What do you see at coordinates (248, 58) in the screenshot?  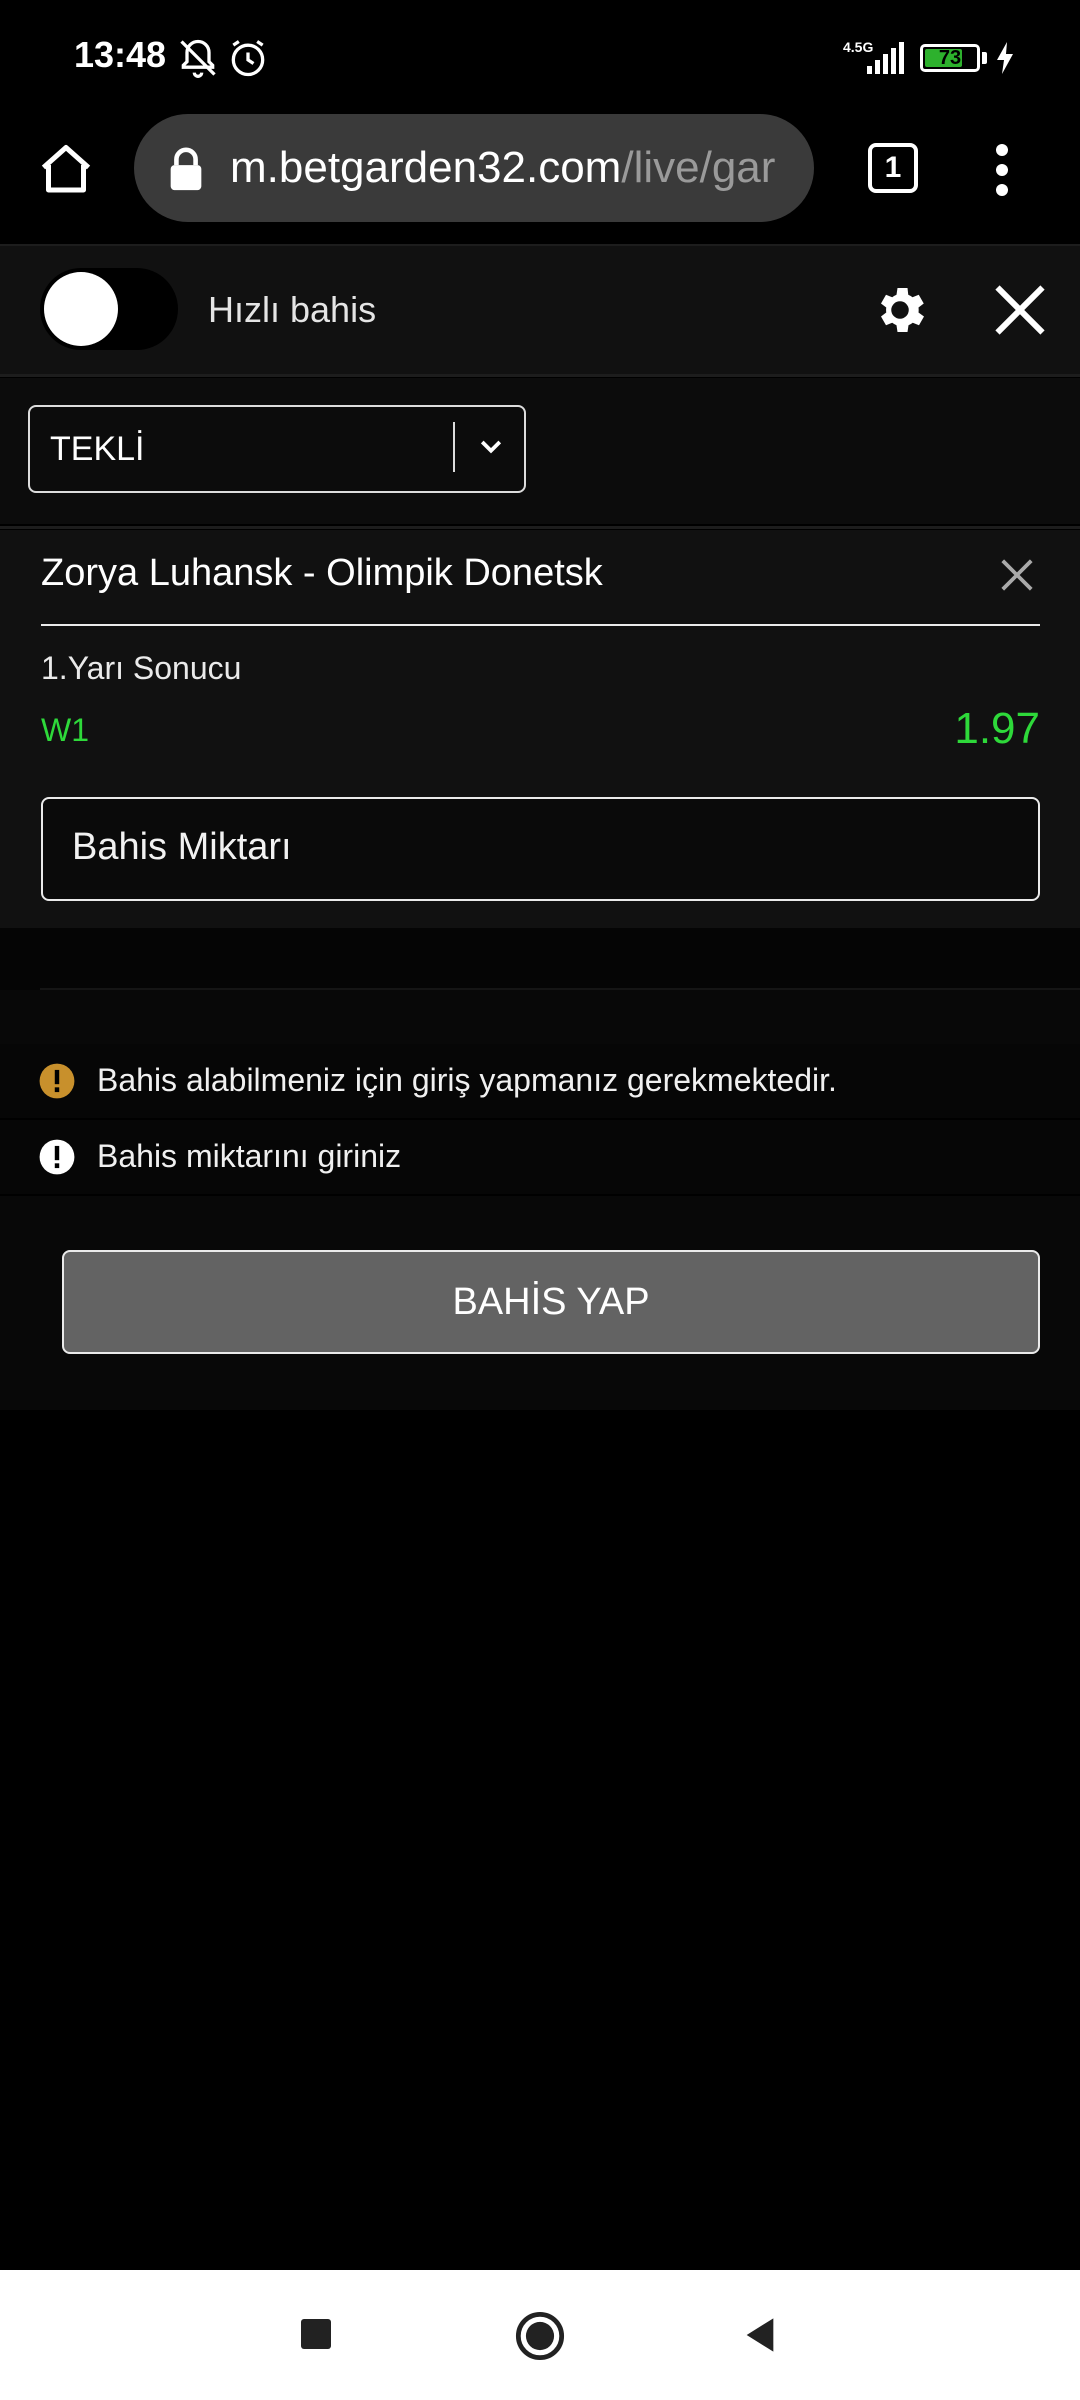 I see `alarm-icon` at bounding box center [248, 58].